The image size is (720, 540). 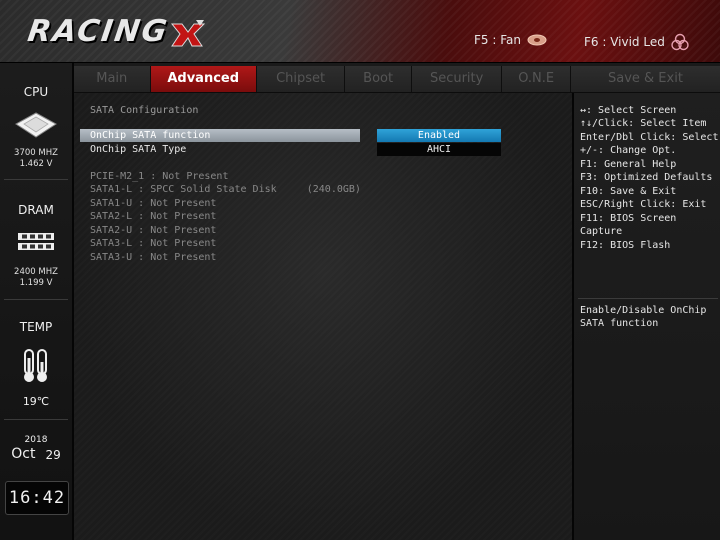 I want to click on cpu-chip-icon, so click(x=36, y=125).